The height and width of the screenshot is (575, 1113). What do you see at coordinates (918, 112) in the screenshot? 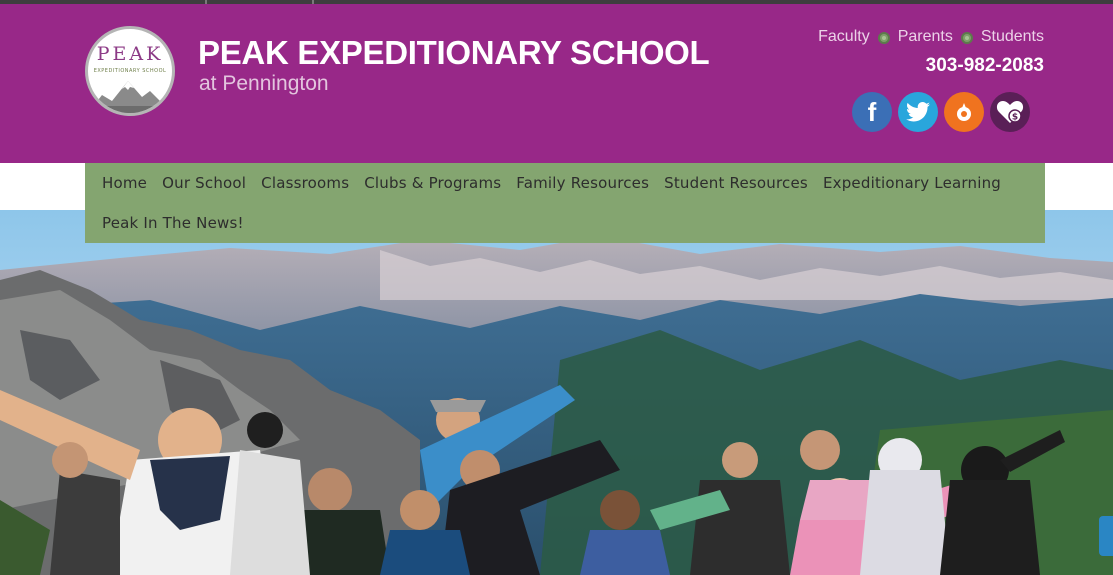
I see `twitter-icon` at bounding box center [918, 112].